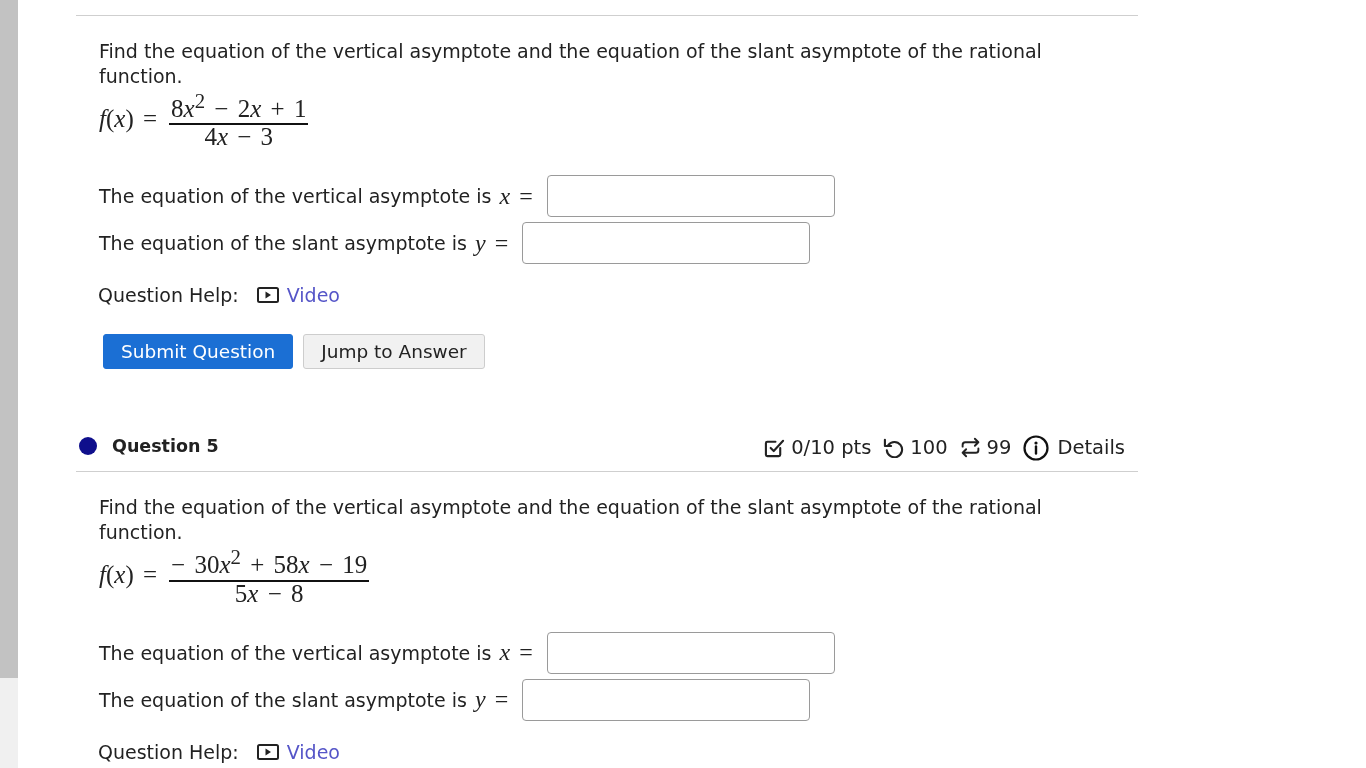 This screenshot has width=1366, height=768. What do you see at coordinates (88, 445) in the screenshot?
I see `status-dot-icon` at bounding box center [88, 445].